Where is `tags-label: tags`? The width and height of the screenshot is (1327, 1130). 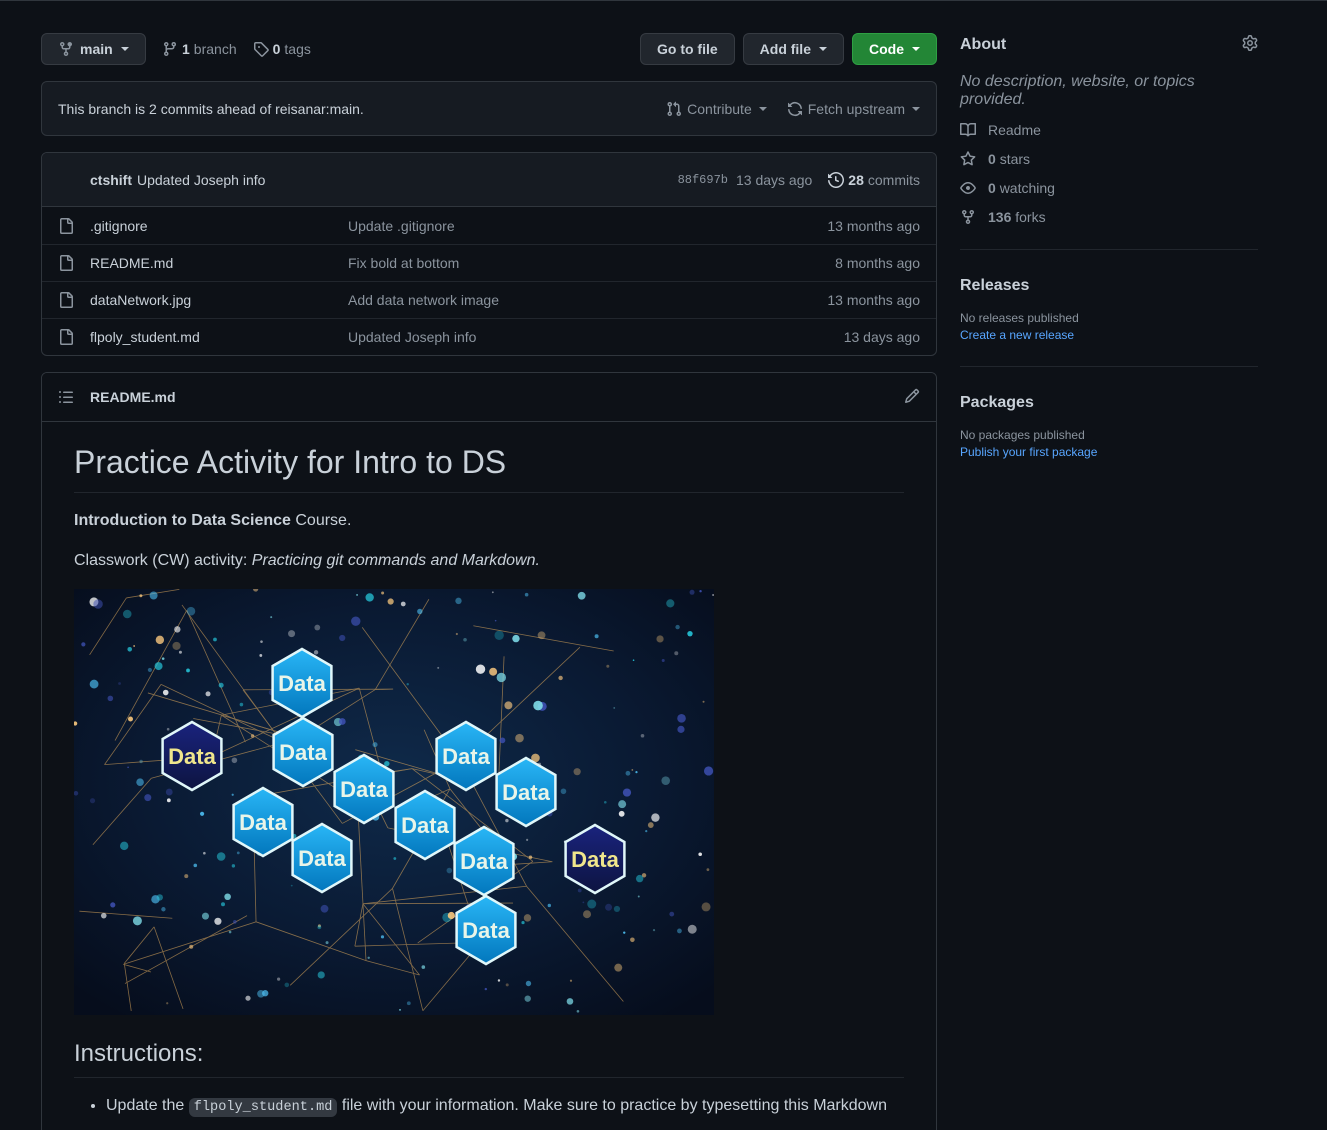
tags-label: tags is located at coordinates (297, 49).